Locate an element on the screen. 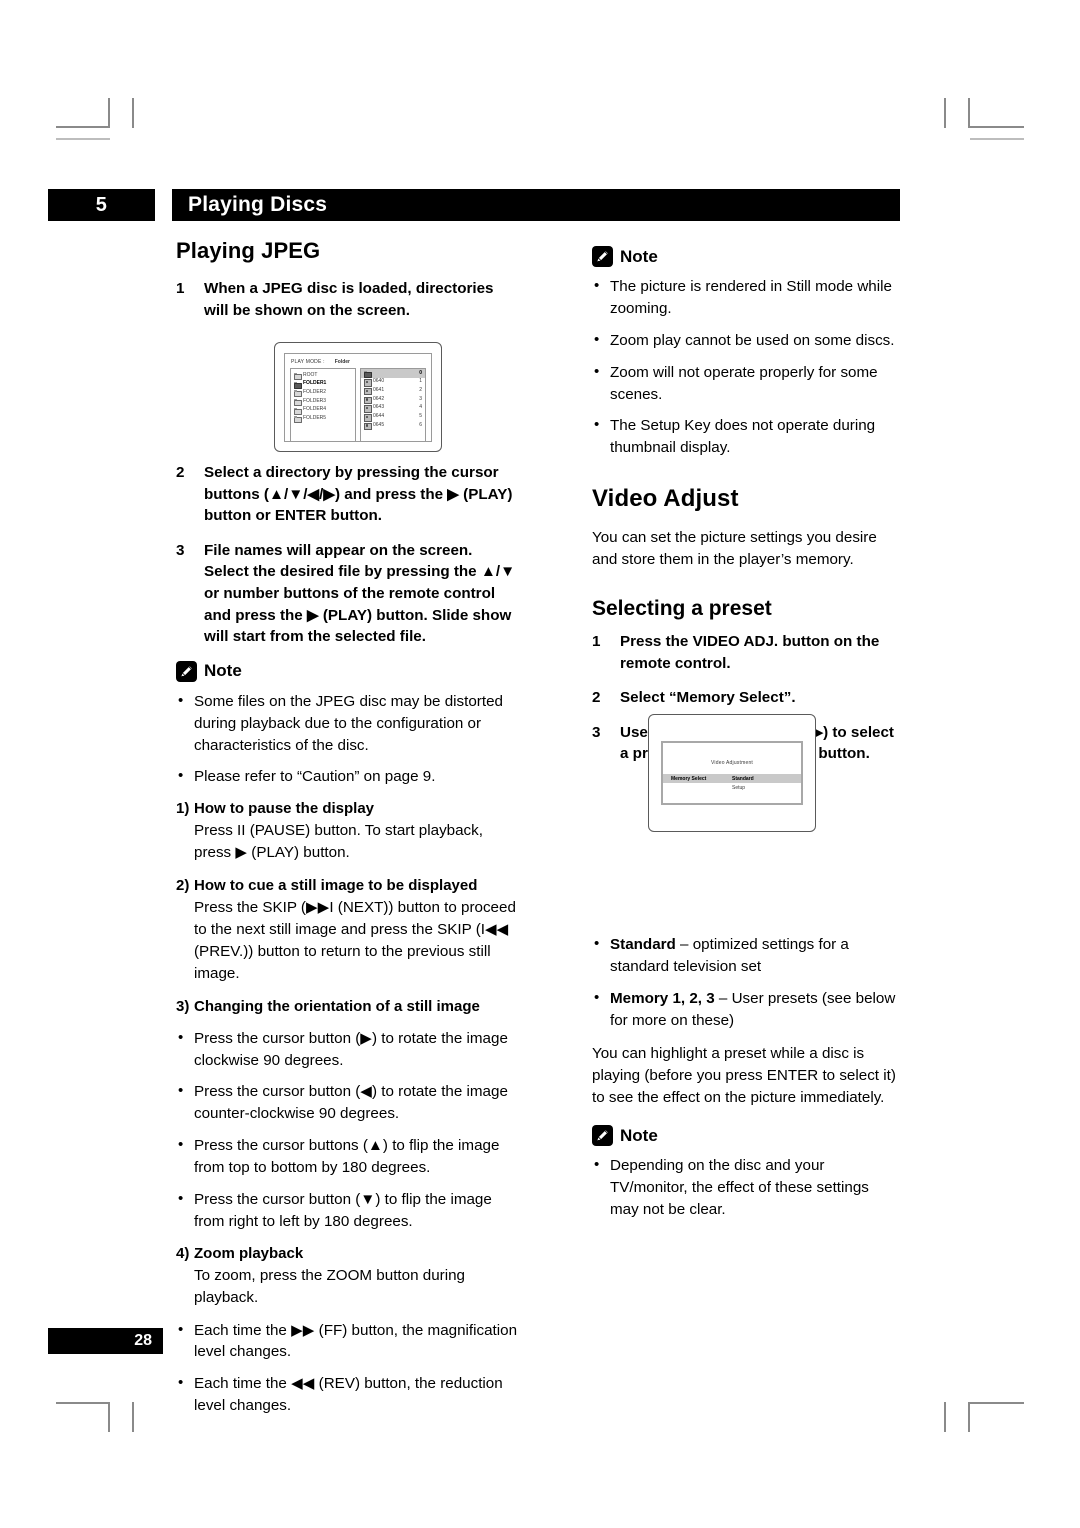 The height and width of the screenshot is (1528, 1080). preset-step-1-number: 1 is located at coordinates (596, 642).